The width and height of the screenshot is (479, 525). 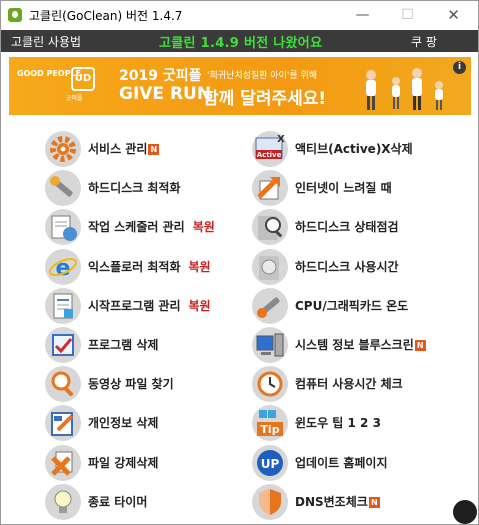 I want to click on tool-label-text: 업데이트 홈페이지, so click(x=341, y=462).